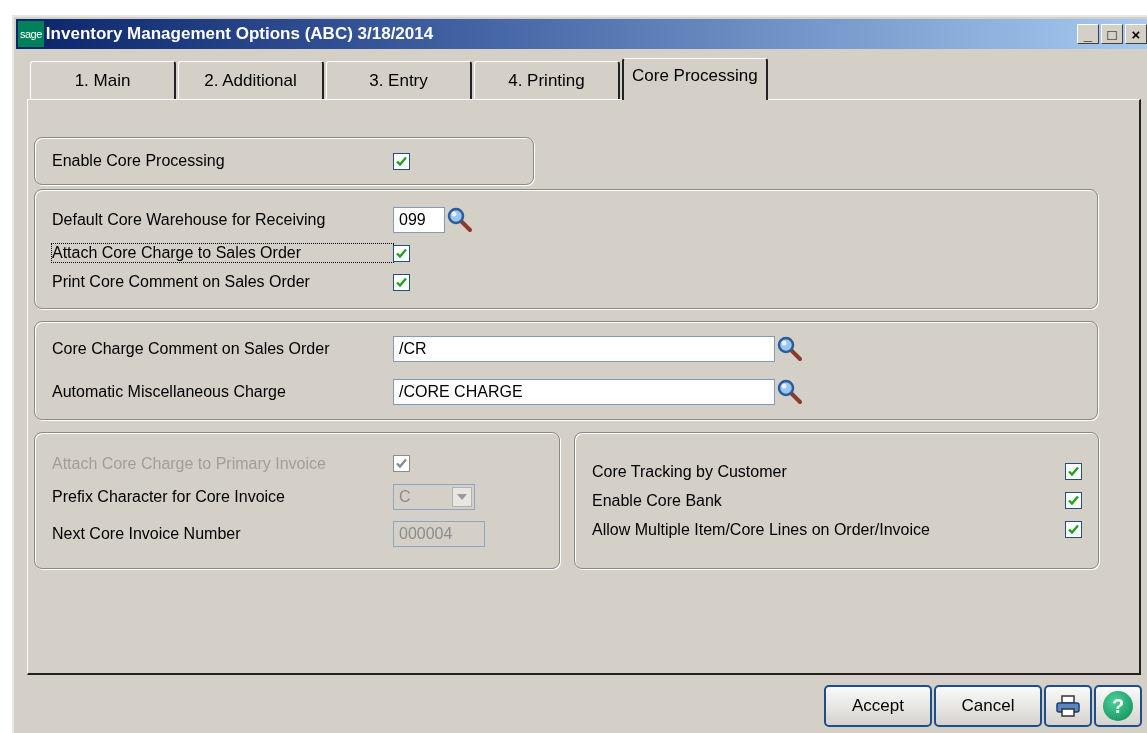 The width and height of the screenshot is (1147, 733). Describe the element at coordinates (169, 496) in the screenshot. I see `field-label: Prefix Character for Core Invoice` at that location.